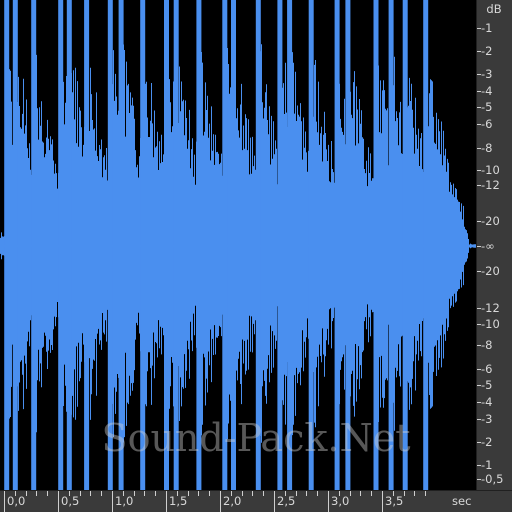  What do you see at coordinates (394, 501) in the screenshot?
I see `time-tick-label: 3,5` at bounding box center [394, 501].